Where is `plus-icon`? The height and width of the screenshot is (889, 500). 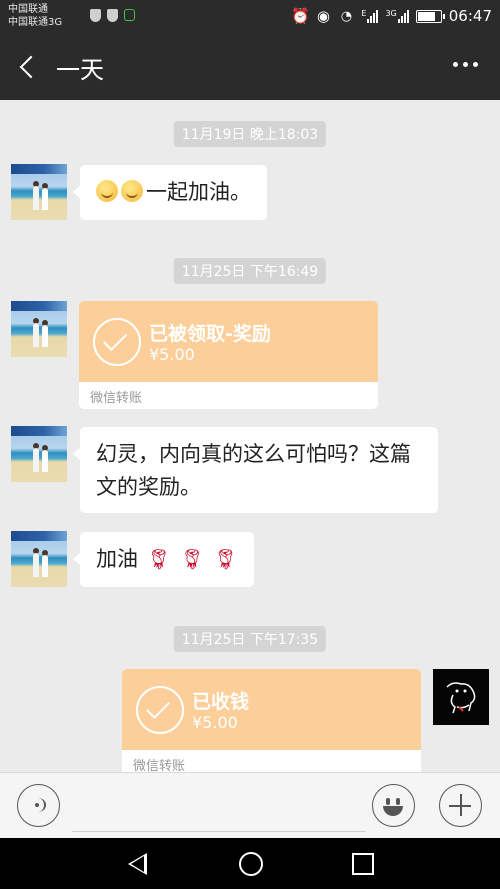 plus-icon is located at coordinates (460, 805).